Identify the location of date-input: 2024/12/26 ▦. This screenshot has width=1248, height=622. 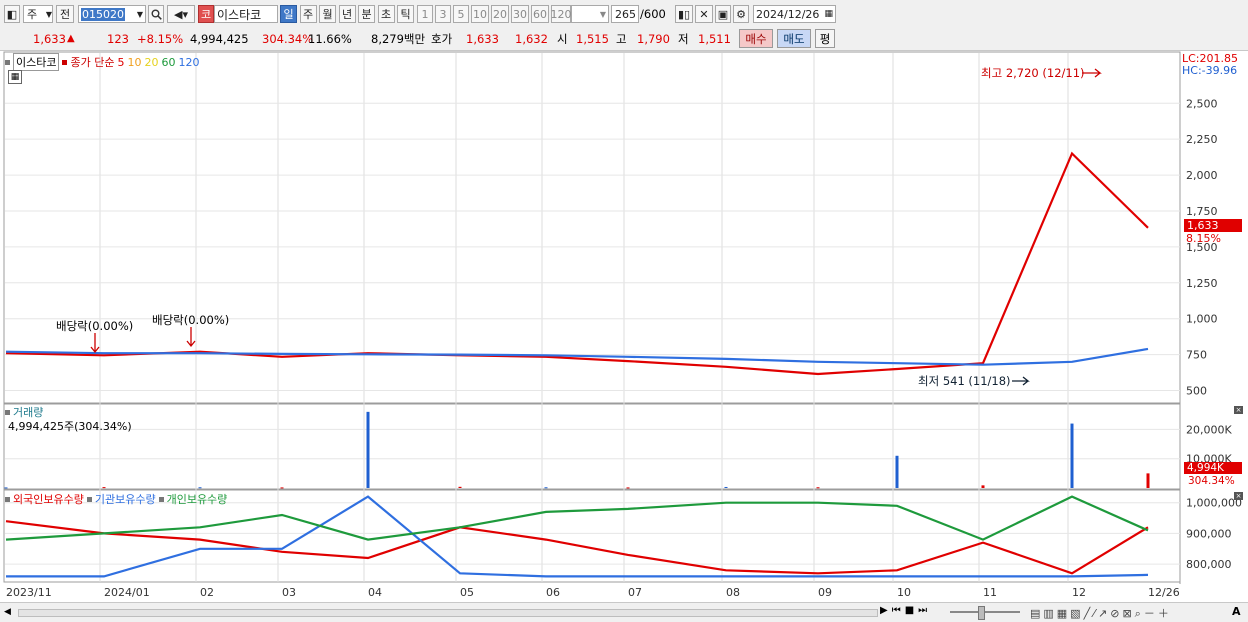
(794, 14).